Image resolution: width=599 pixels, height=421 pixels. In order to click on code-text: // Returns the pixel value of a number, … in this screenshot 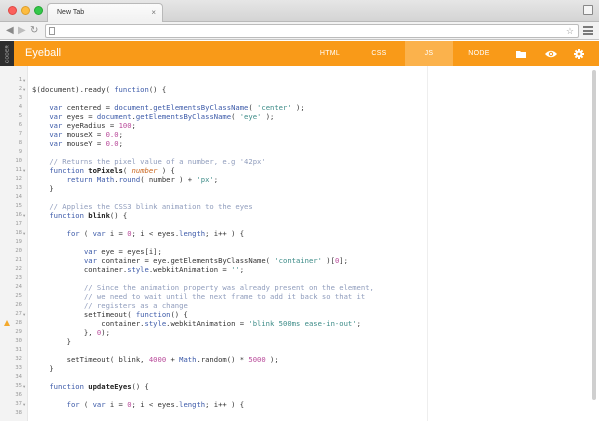, I will do `click(157, 161)`.